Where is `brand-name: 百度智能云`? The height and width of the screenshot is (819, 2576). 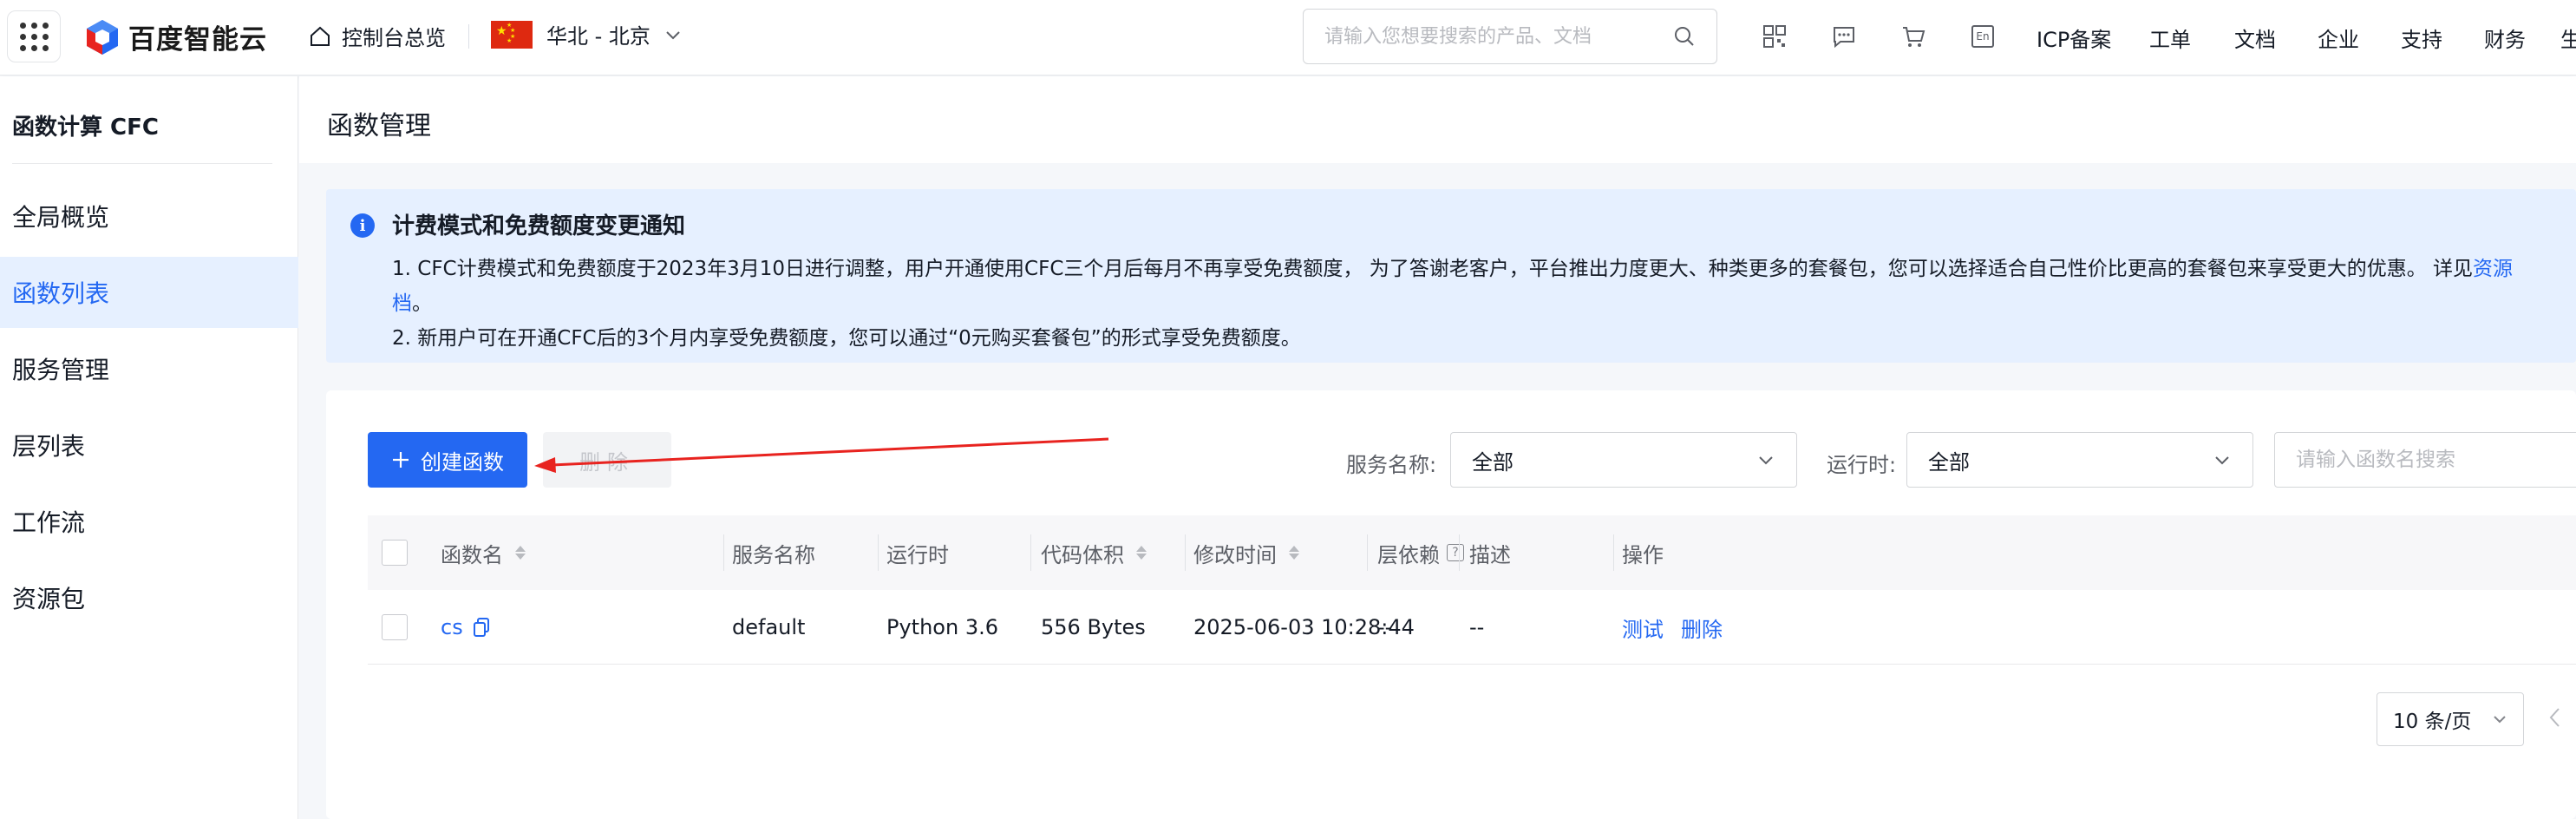
brand-name: 百度智能云 is located at coordinates (197, 40).